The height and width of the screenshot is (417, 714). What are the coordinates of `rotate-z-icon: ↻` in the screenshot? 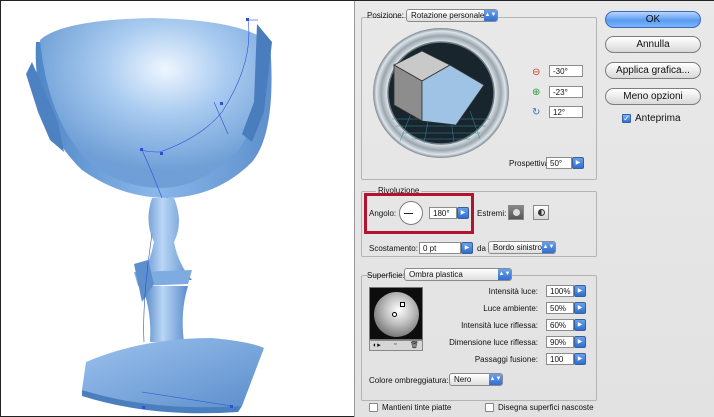 It's located at (536, 112).